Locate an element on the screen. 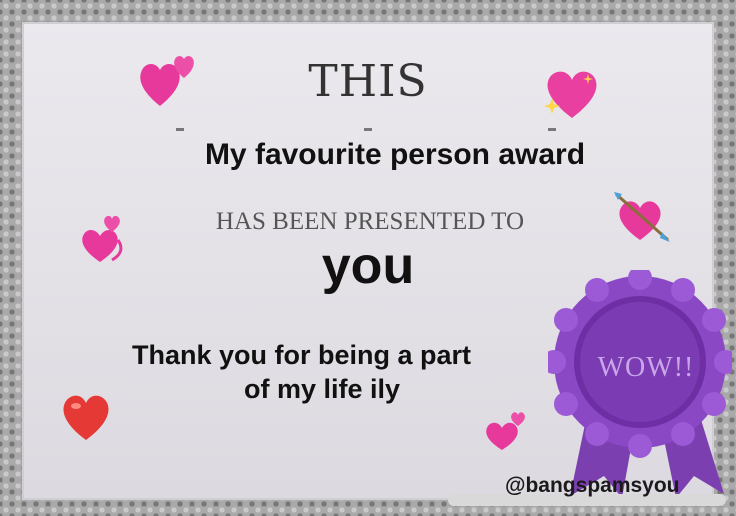  rosette-text: WOW!! is located at coordinates (646, 367).